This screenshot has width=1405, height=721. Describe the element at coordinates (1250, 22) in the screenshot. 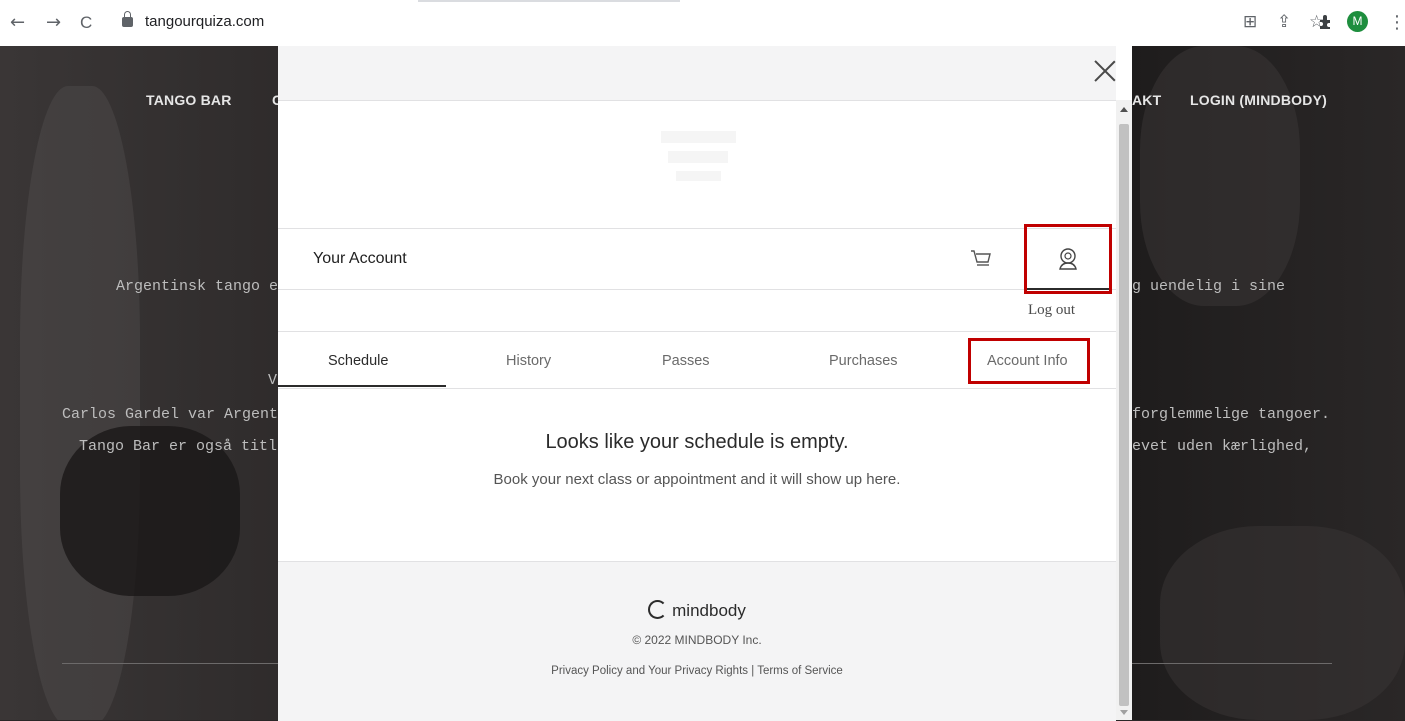

I see `translate-icon: ⊞` at that location.